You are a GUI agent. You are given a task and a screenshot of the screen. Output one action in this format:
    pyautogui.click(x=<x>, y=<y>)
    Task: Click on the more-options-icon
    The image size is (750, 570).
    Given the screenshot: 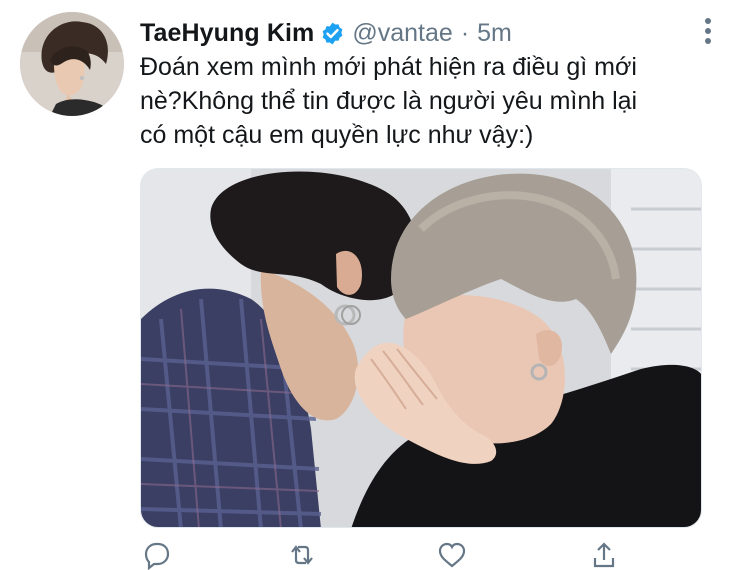 What is the action you would take?
    pyautogui.click(x=708, y=31)
    